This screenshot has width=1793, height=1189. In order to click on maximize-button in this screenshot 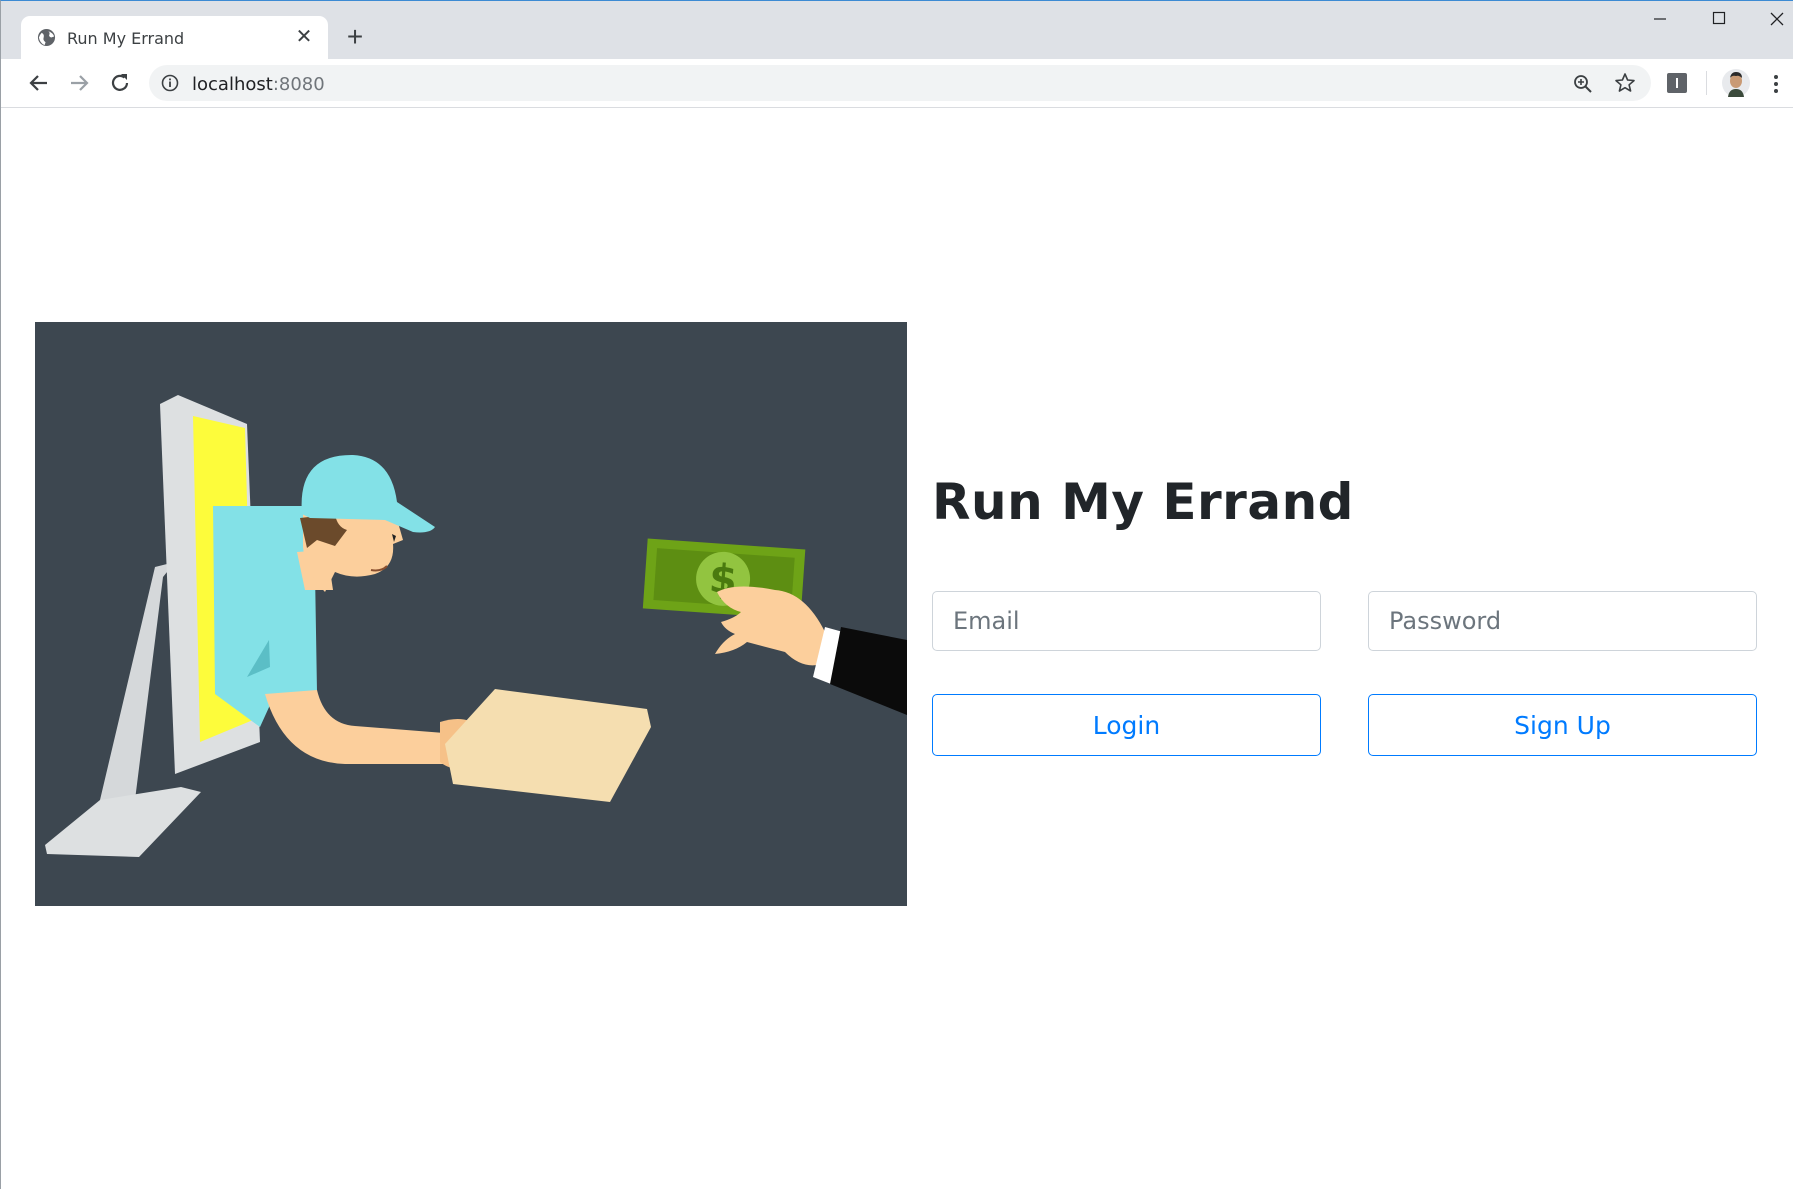, I will do `click(1719, 25)`.